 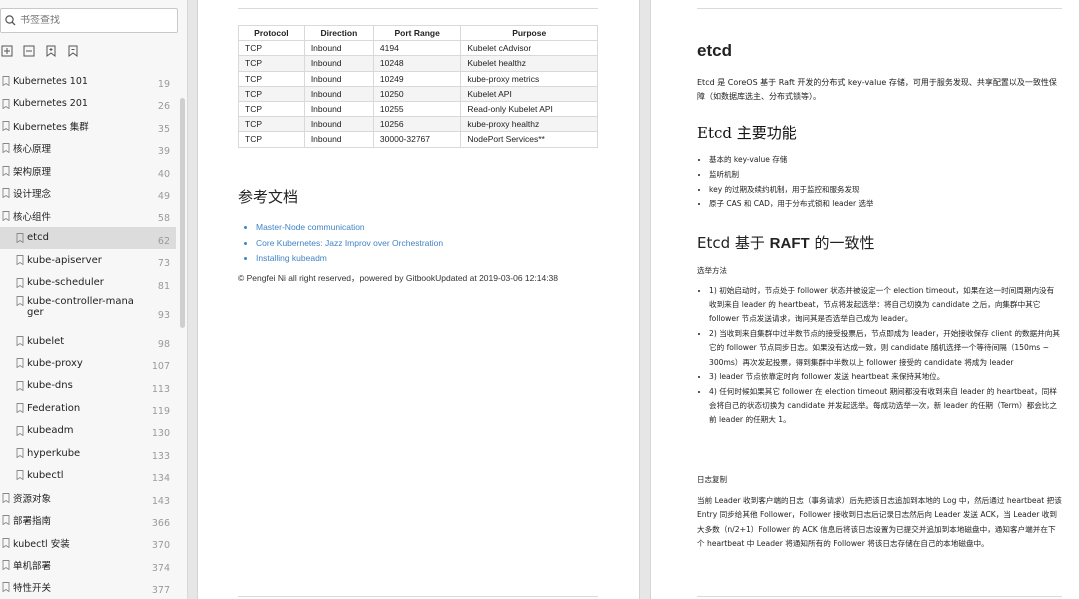 I want to click on table-cell: Kubelet API, so click(x=529, y=93).